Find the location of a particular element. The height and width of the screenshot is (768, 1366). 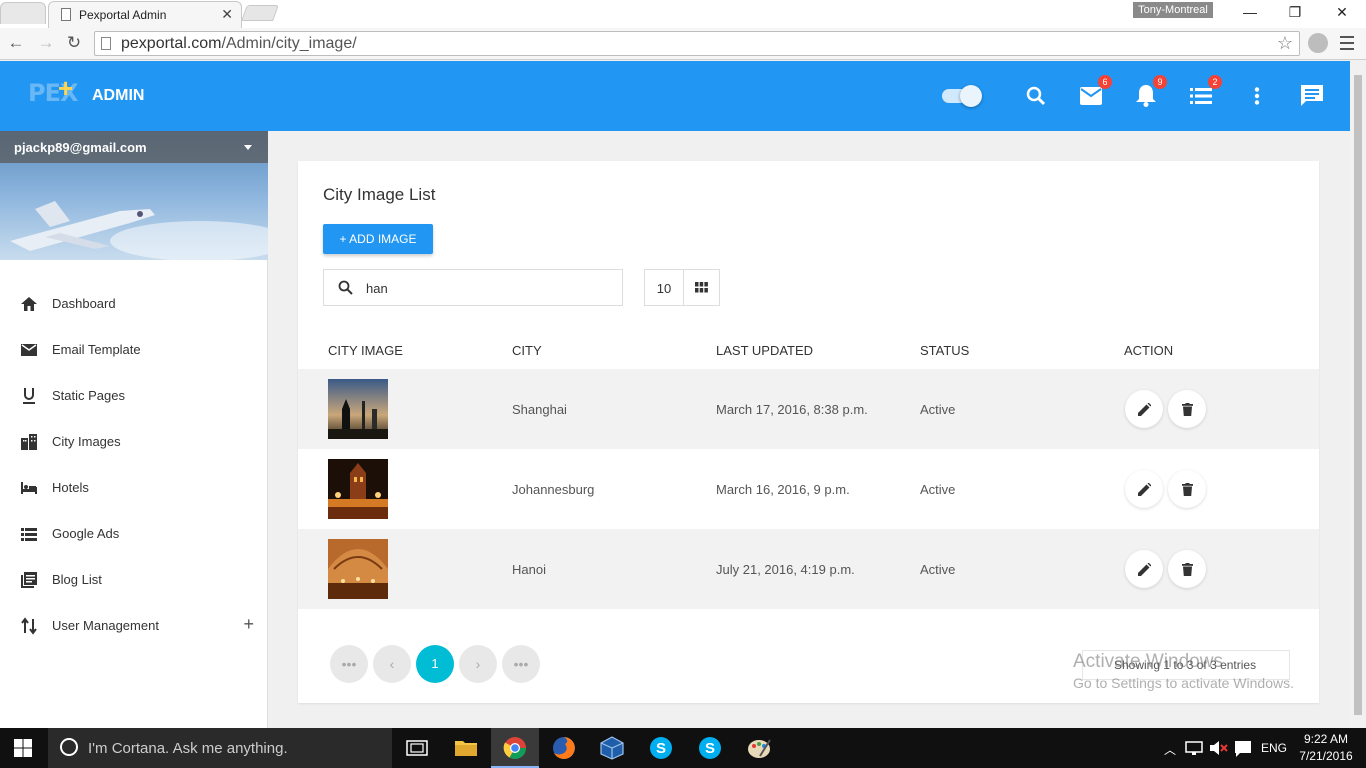

virtualbox-icon is located at coordinates (612, 748).